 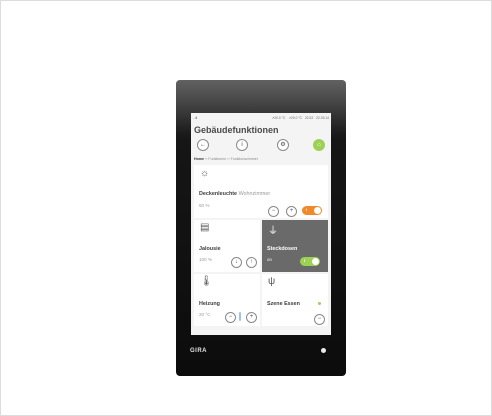 I want to click on arrow-down-icon: ↓, so click(x=236, y=262).